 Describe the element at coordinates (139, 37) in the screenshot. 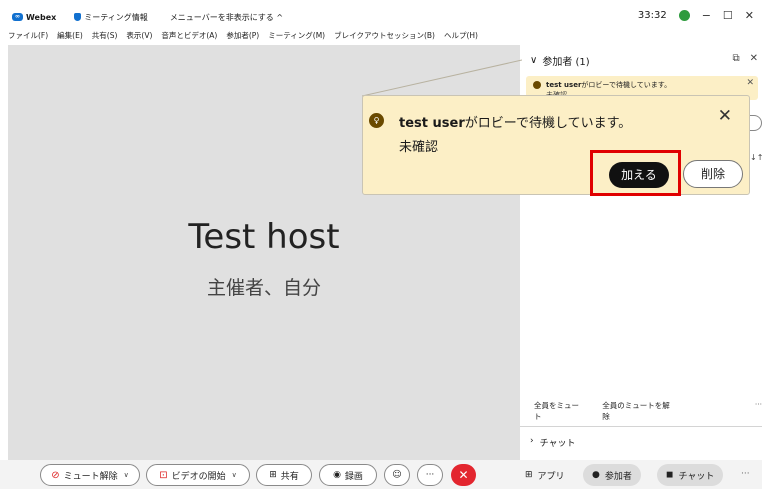

I see `menu-view: 表示(V)` at that location.